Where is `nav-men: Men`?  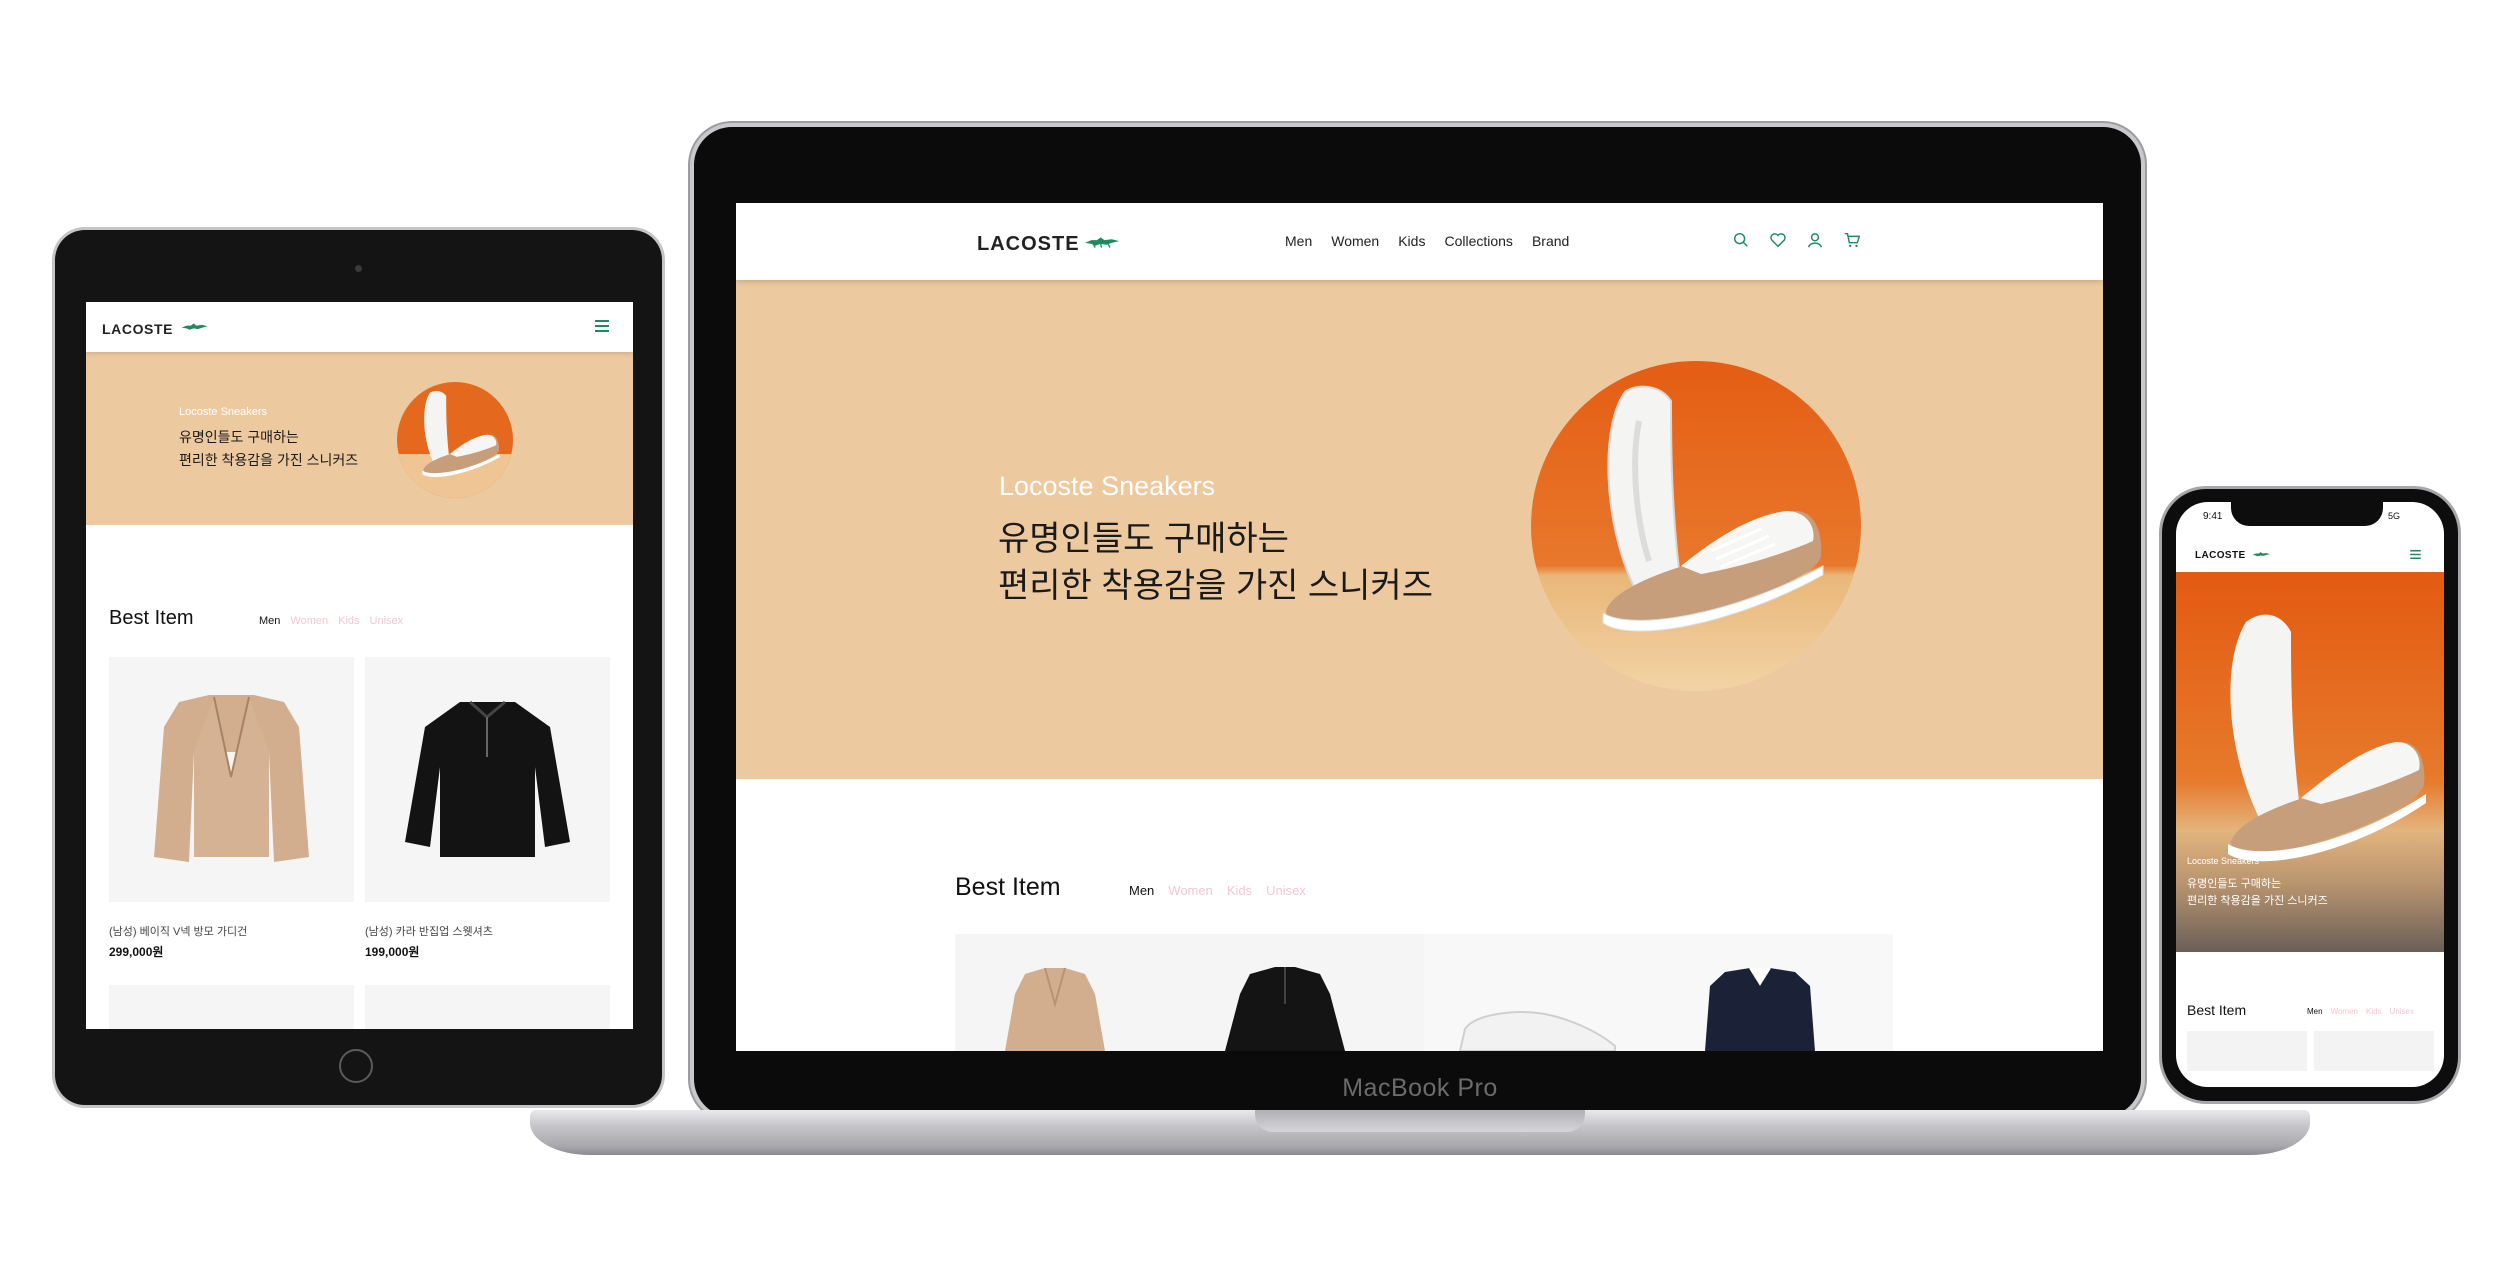 nav-men: Men is located at coordinates (1298, 241).